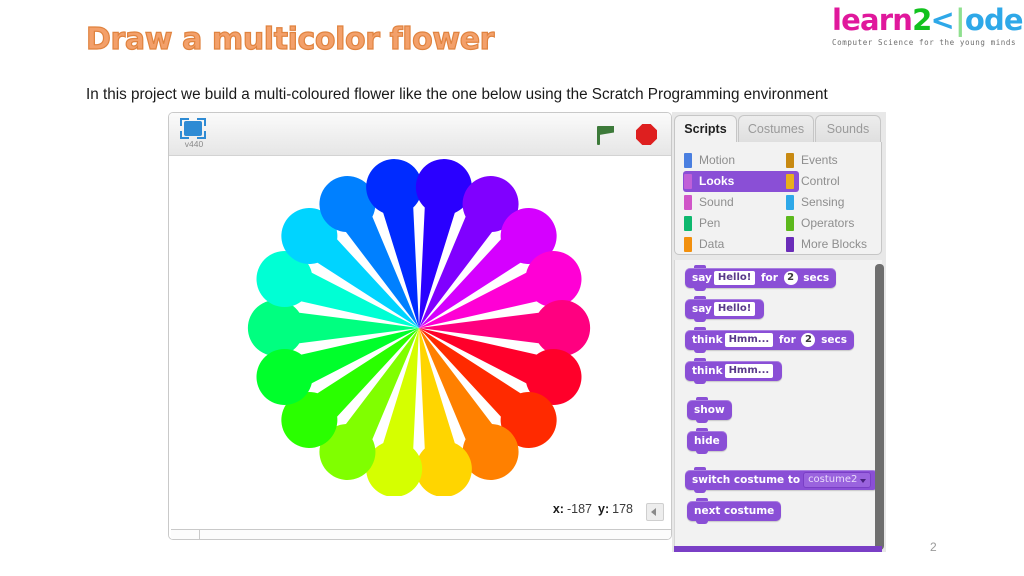 The image size is (1024, 576). Describe the element at coordinates (710, 223) in the screenshot. I see `category-label: Pen` at that location.